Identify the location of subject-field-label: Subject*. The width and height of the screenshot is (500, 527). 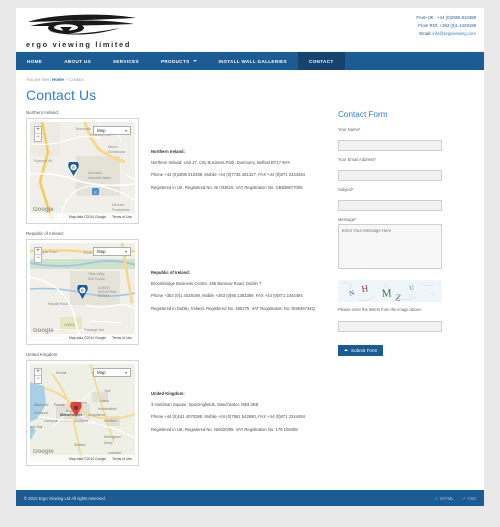
(346, 189).